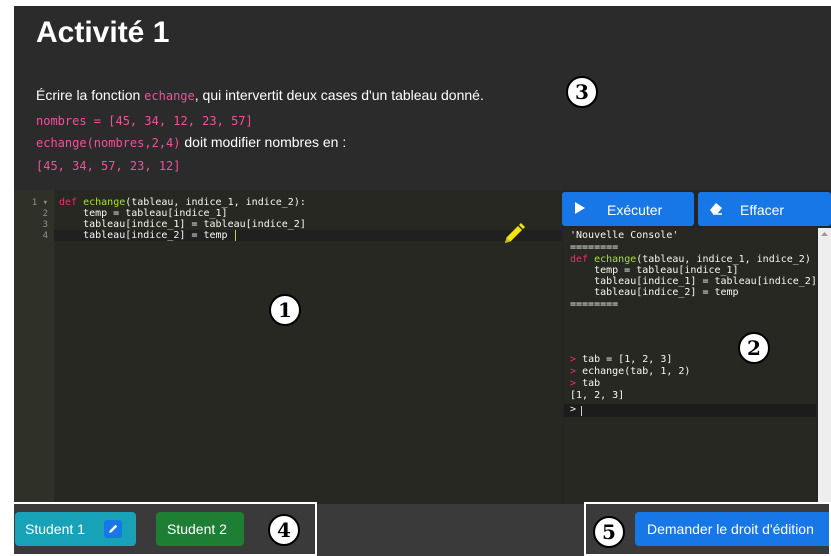 This screenshot has width=831, height=556. What do you see at coordinates (627, 359) in the screenshot?
I see `console-input-text: tab = [1, 2, 3]` at bounding box center [627, 359].